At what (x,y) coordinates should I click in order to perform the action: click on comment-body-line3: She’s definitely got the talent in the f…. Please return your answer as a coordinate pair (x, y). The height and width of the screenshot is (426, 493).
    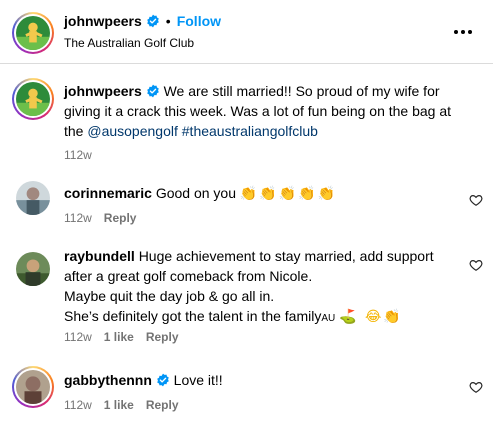
    Looking at the image, I should click on (193, 316).